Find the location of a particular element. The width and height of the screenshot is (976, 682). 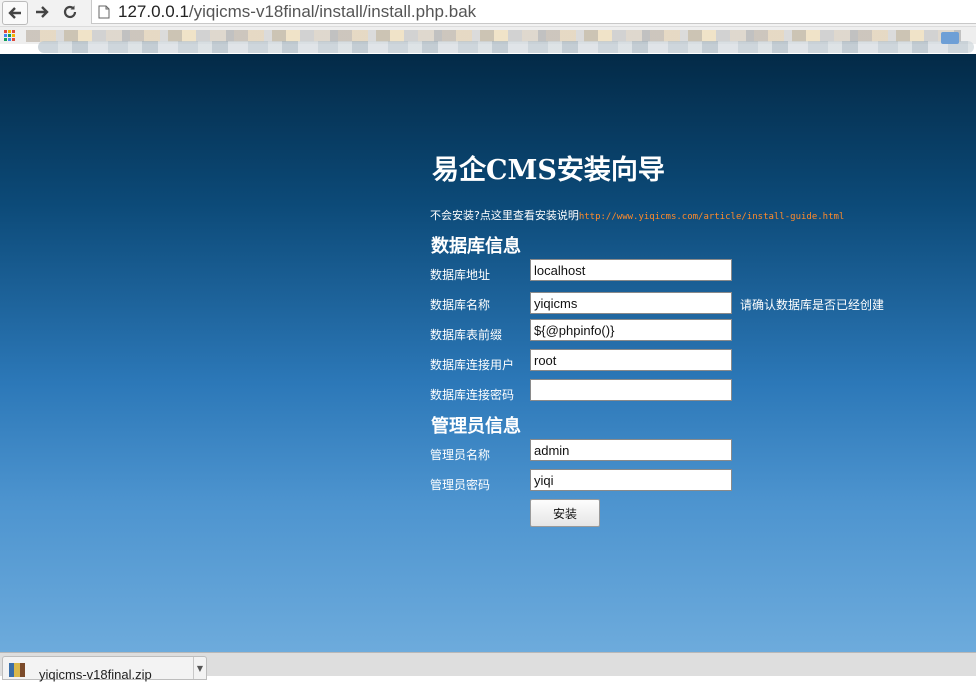

admin-name-input is located at coordinates (631, 450).